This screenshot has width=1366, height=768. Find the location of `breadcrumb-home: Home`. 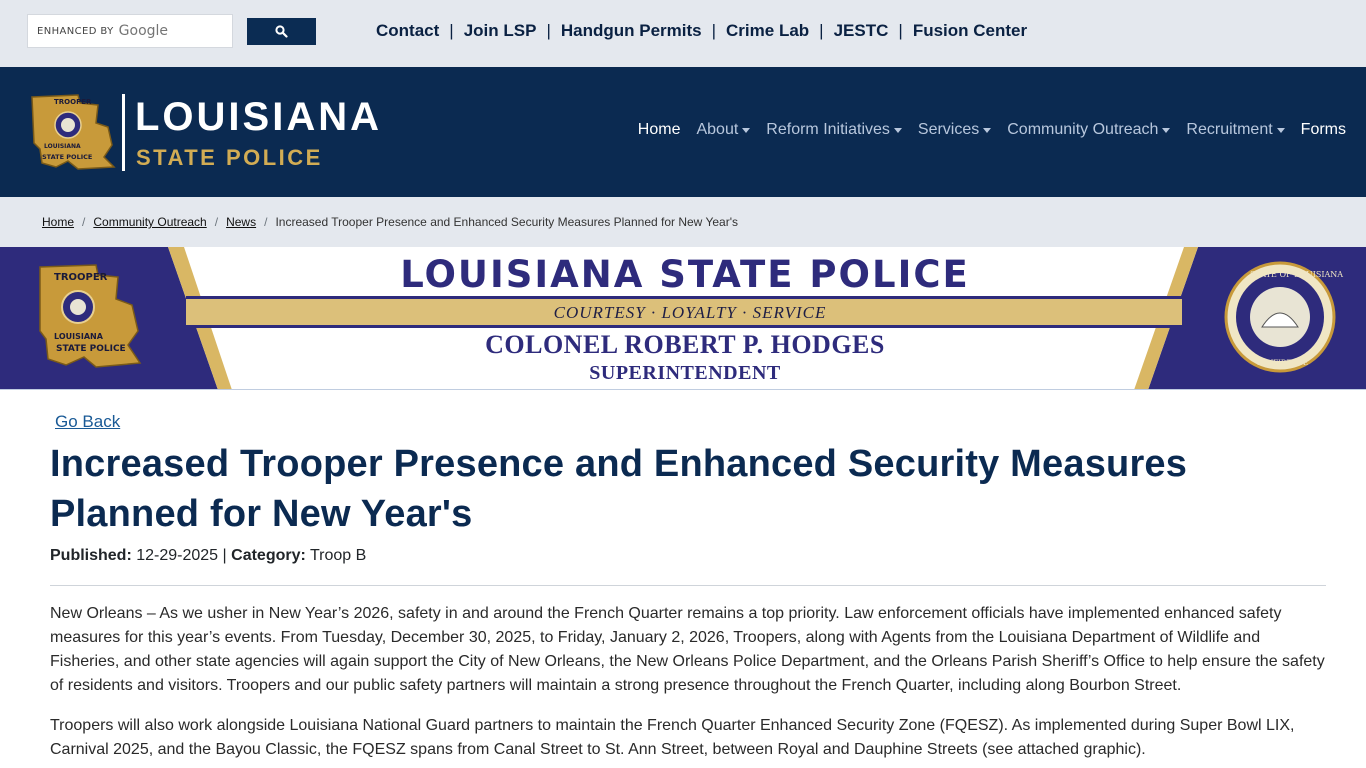

breadcrumb-home: Home is located at coordinates (58, 222).